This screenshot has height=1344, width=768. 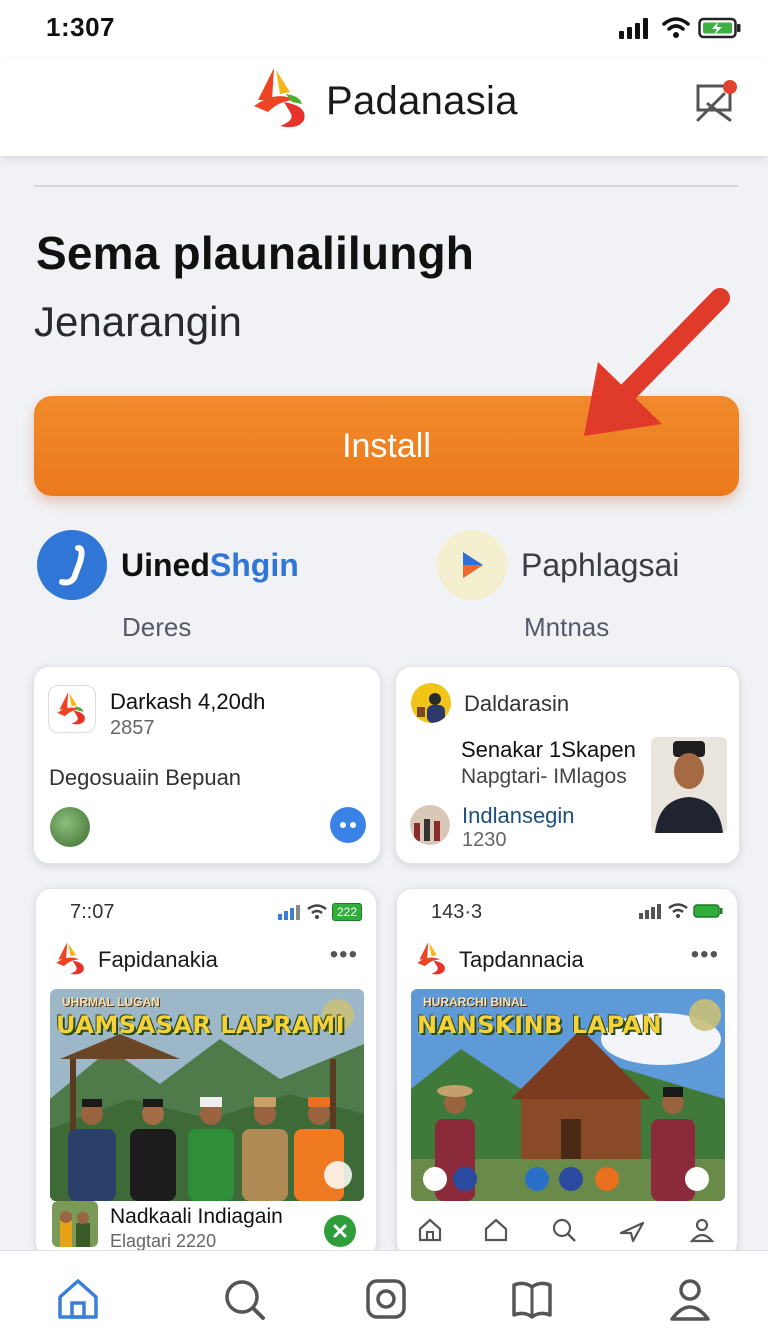 What do you see at coordinates (78, 1299) in the screenshot?
I see `nav-home-icon` at bounding box center [78, 1299].